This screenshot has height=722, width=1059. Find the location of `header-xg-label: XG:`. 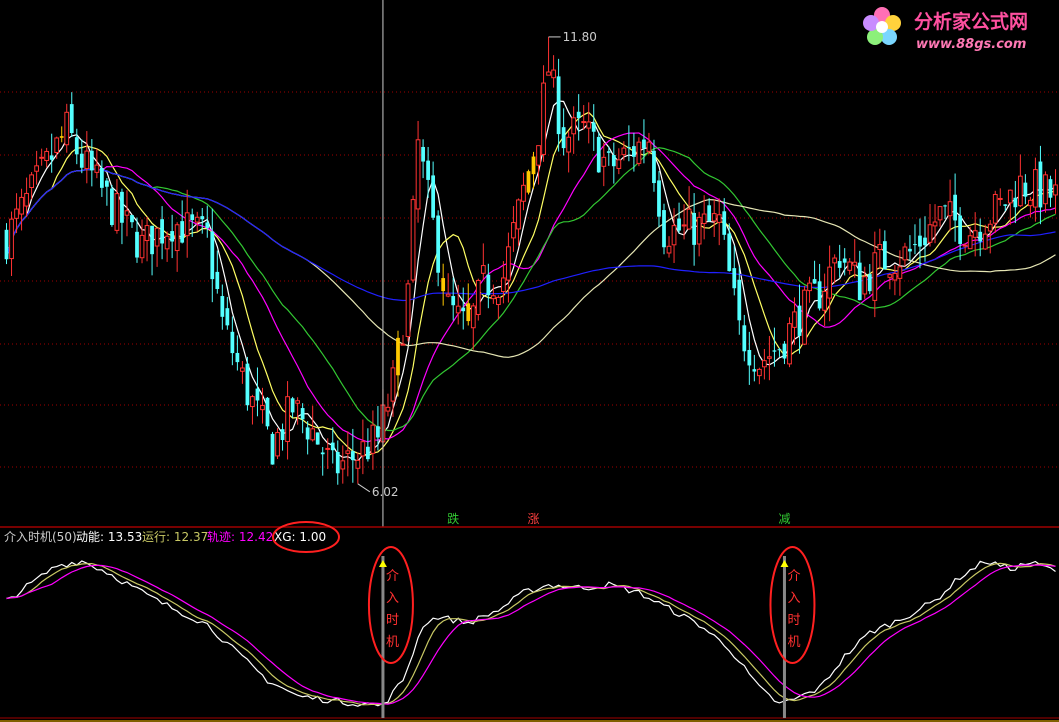

header-xg-label: XG: is located at coordinates (286, 537).